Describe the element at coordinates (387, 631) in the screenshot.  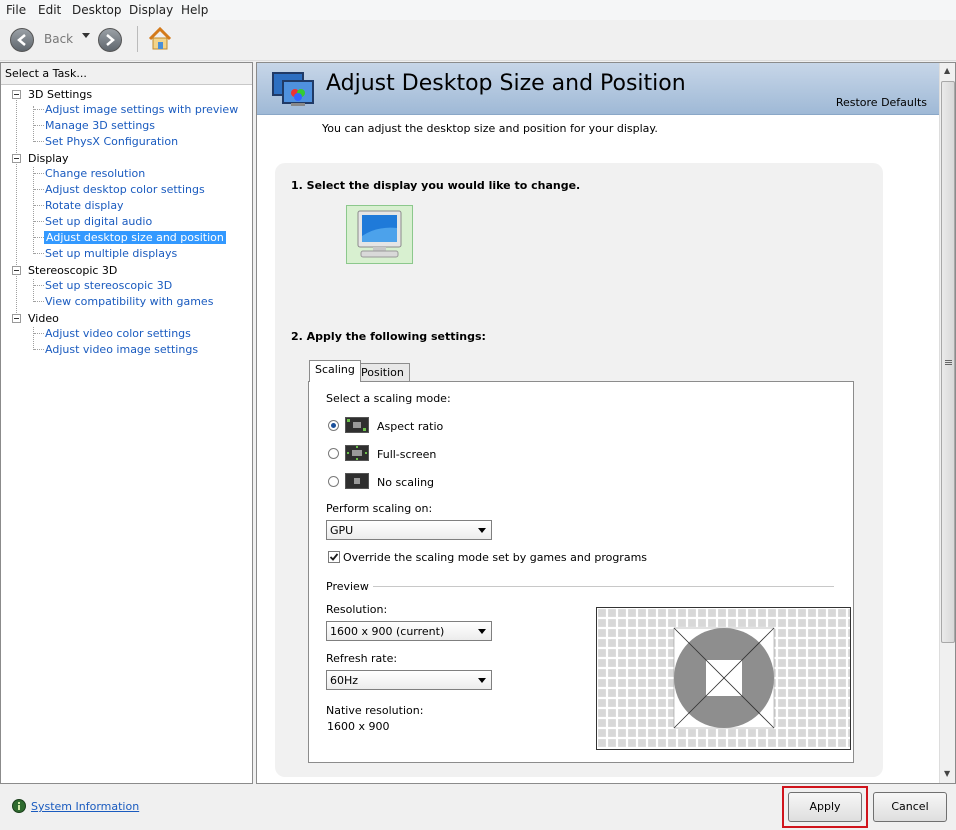
I see `resolution-value: 1600 x 900 (current)` at that location.